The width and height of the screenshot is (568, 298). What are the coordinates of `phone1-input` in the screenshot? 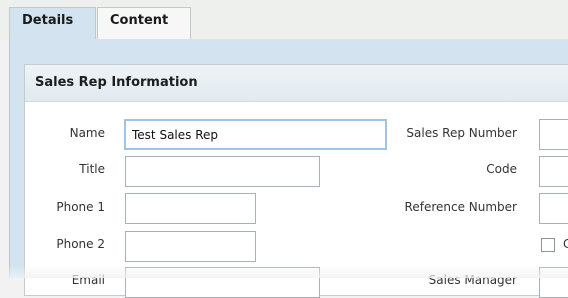 It's located at (190, 208).